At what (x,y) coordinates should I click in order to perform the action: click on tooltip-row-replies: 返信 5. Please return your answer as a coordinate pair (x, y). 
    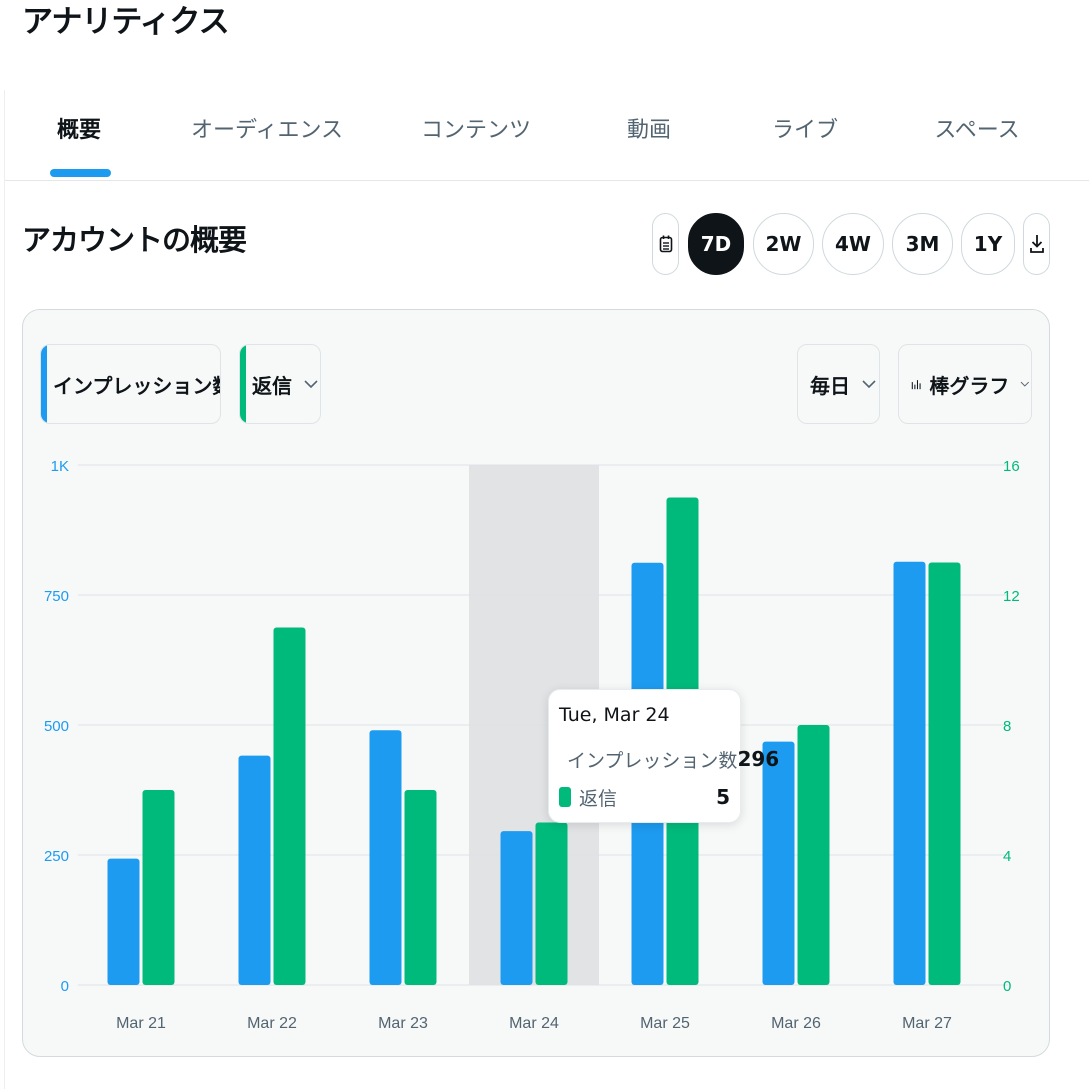
    Looking at the image, I should click on (644, 797).